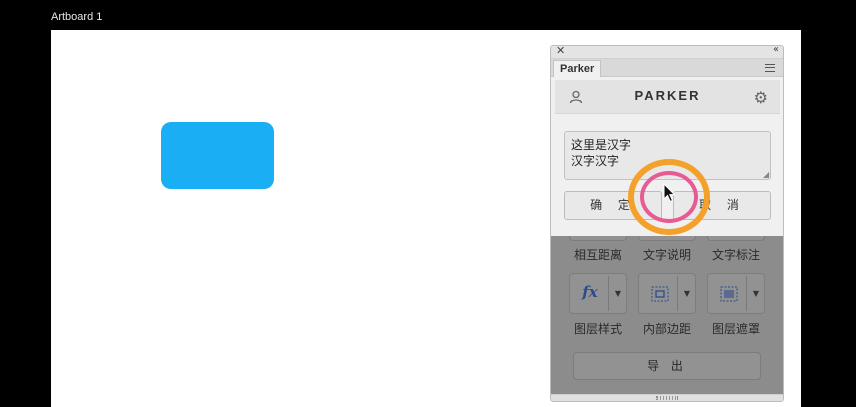 The width and height of the screenshot is (856, 407). I want to click on artboard-label: Artboard 1, so click(77, 17).